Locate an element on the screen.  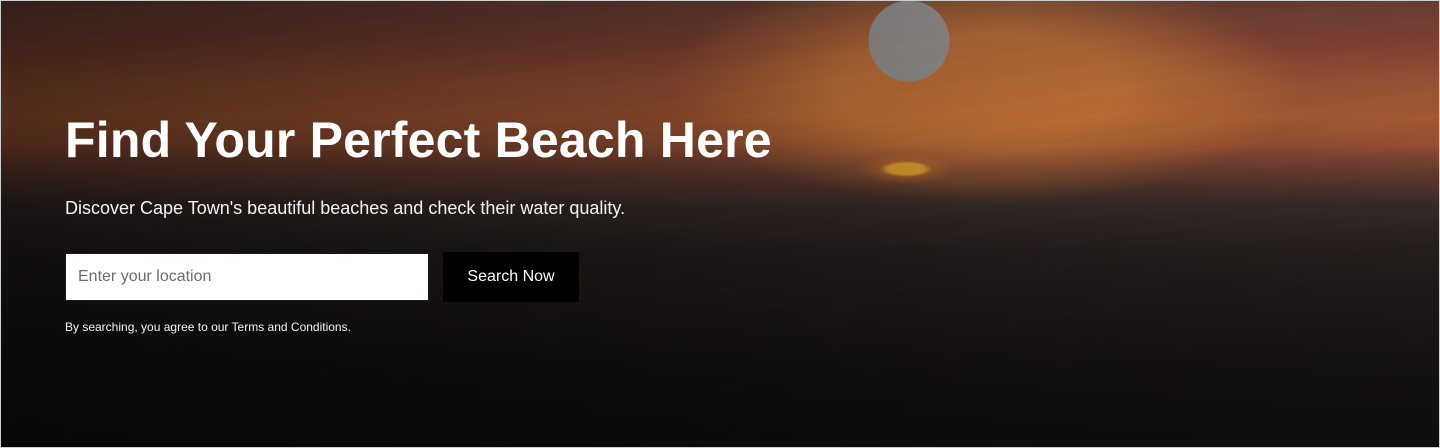
location-search-input is located at coordinates (247, 277).